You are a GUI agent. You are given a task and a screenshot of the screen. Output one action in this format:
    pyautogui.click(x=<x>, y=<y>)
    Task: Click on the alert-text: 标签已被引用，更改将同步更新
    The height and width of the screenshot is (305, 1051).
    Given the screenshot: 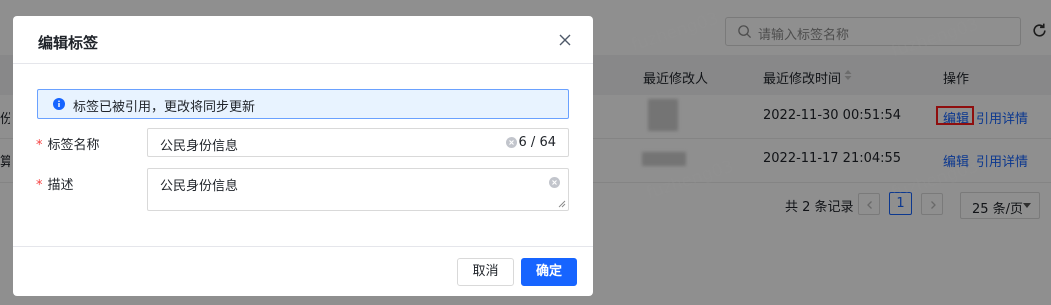 What is the action you would take?
    pyautogui.click(x=164, y=107)
    